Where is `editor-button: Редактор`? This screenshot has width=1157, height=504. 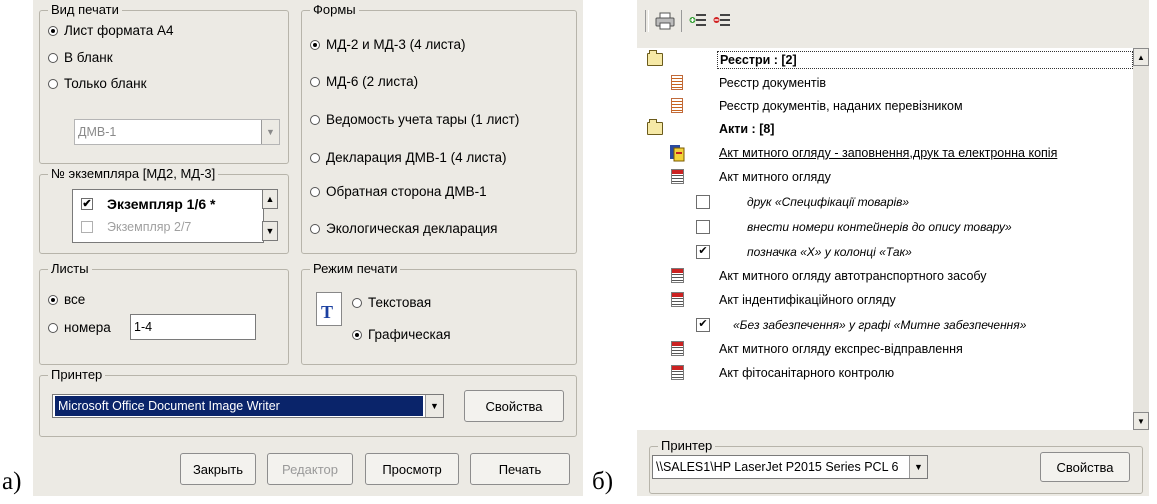 editor-button: Редактор is located at coordinates (310, 469).